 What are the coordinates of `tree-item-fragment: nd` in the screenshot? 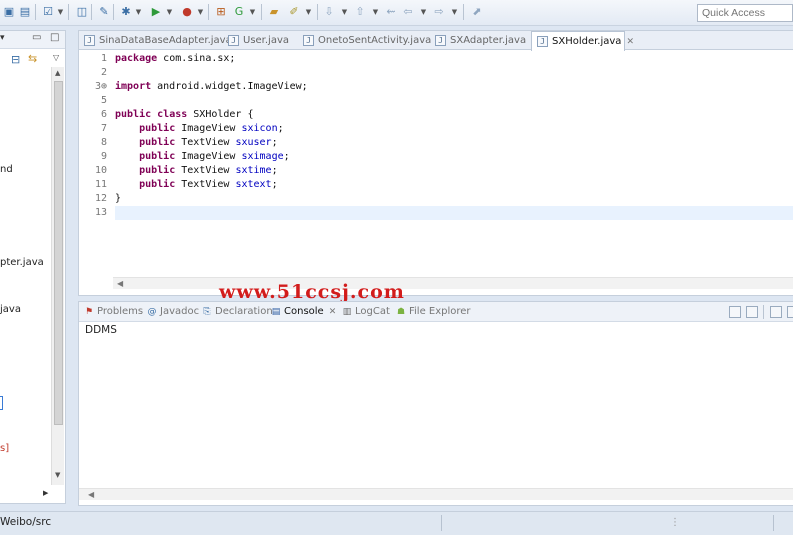 It's located at (6, 169).